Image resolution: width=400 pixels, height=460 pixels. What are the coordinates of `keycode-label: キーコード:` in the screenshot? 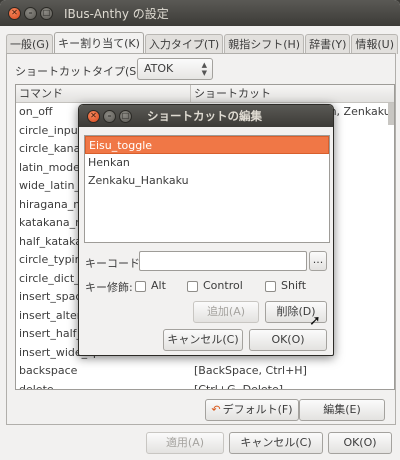 It's located at (114, 263).